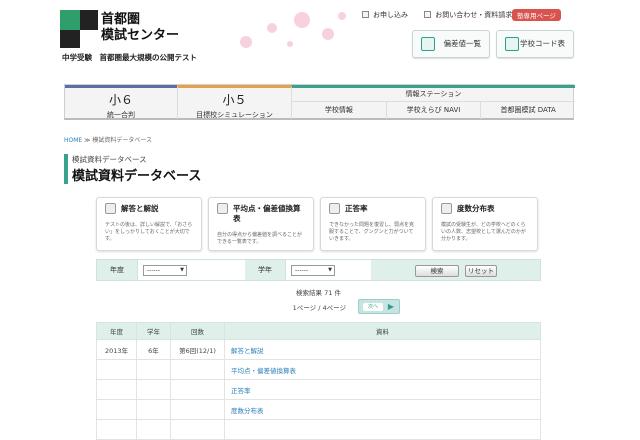  Describe the element at coordinates (293, 30) in the screenshot. I see `cherry-blossom-decoration` at that location.